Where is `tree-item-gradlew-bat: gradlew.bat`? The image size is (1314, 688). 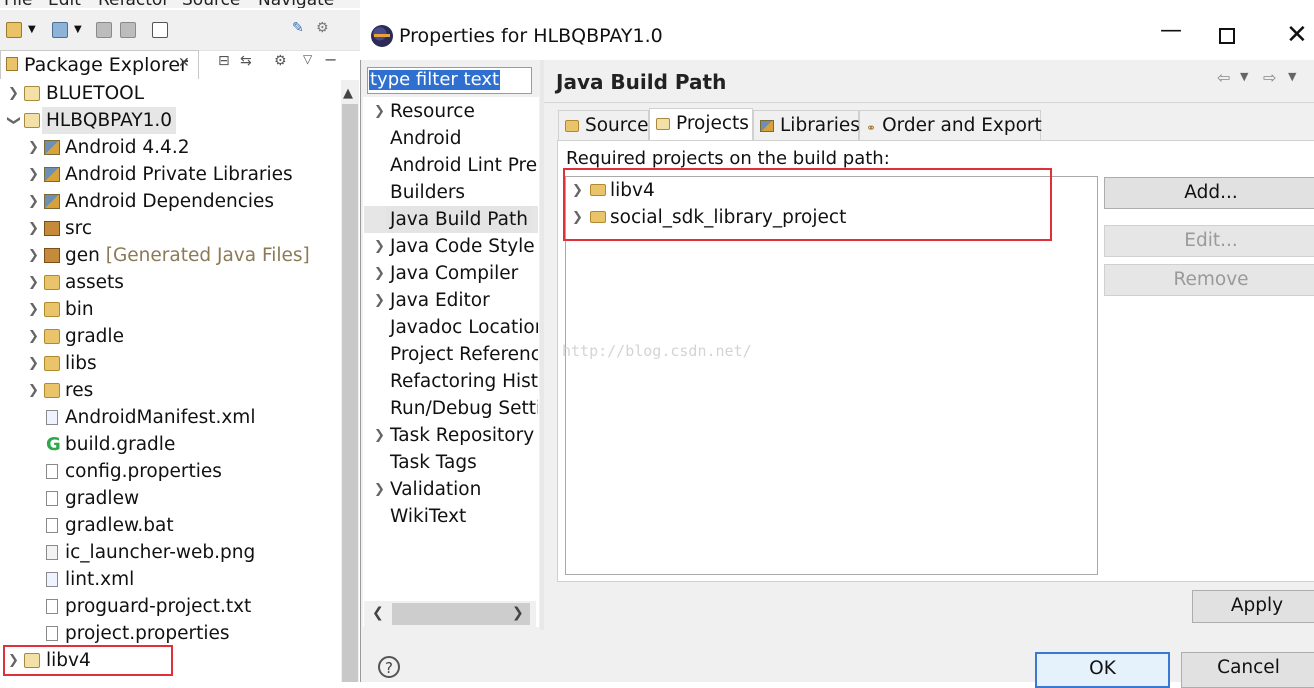 tree-item-gradlew-bat: gradlew.bat is located at coordinates (171, 525).